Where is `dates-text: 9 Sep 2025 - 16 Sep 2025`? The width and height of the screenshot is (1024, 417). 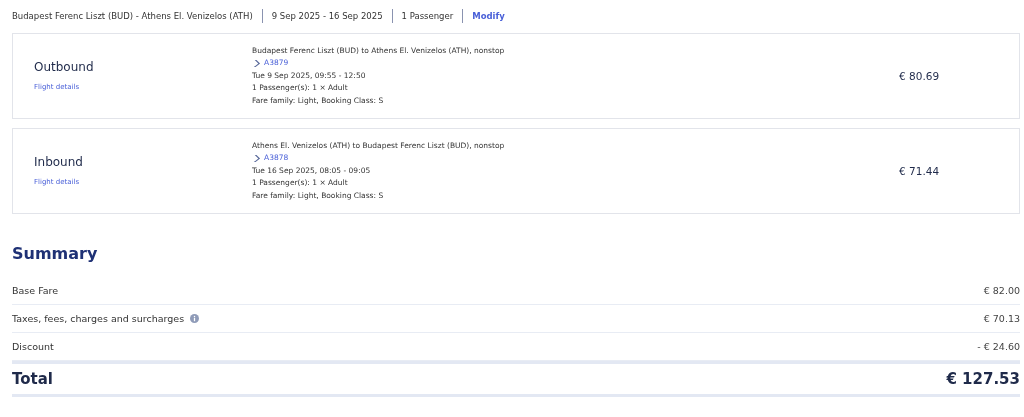 dates-text: 9 Sep 2025 - 16 Sep 2025 is located at coordinates (327, 16).